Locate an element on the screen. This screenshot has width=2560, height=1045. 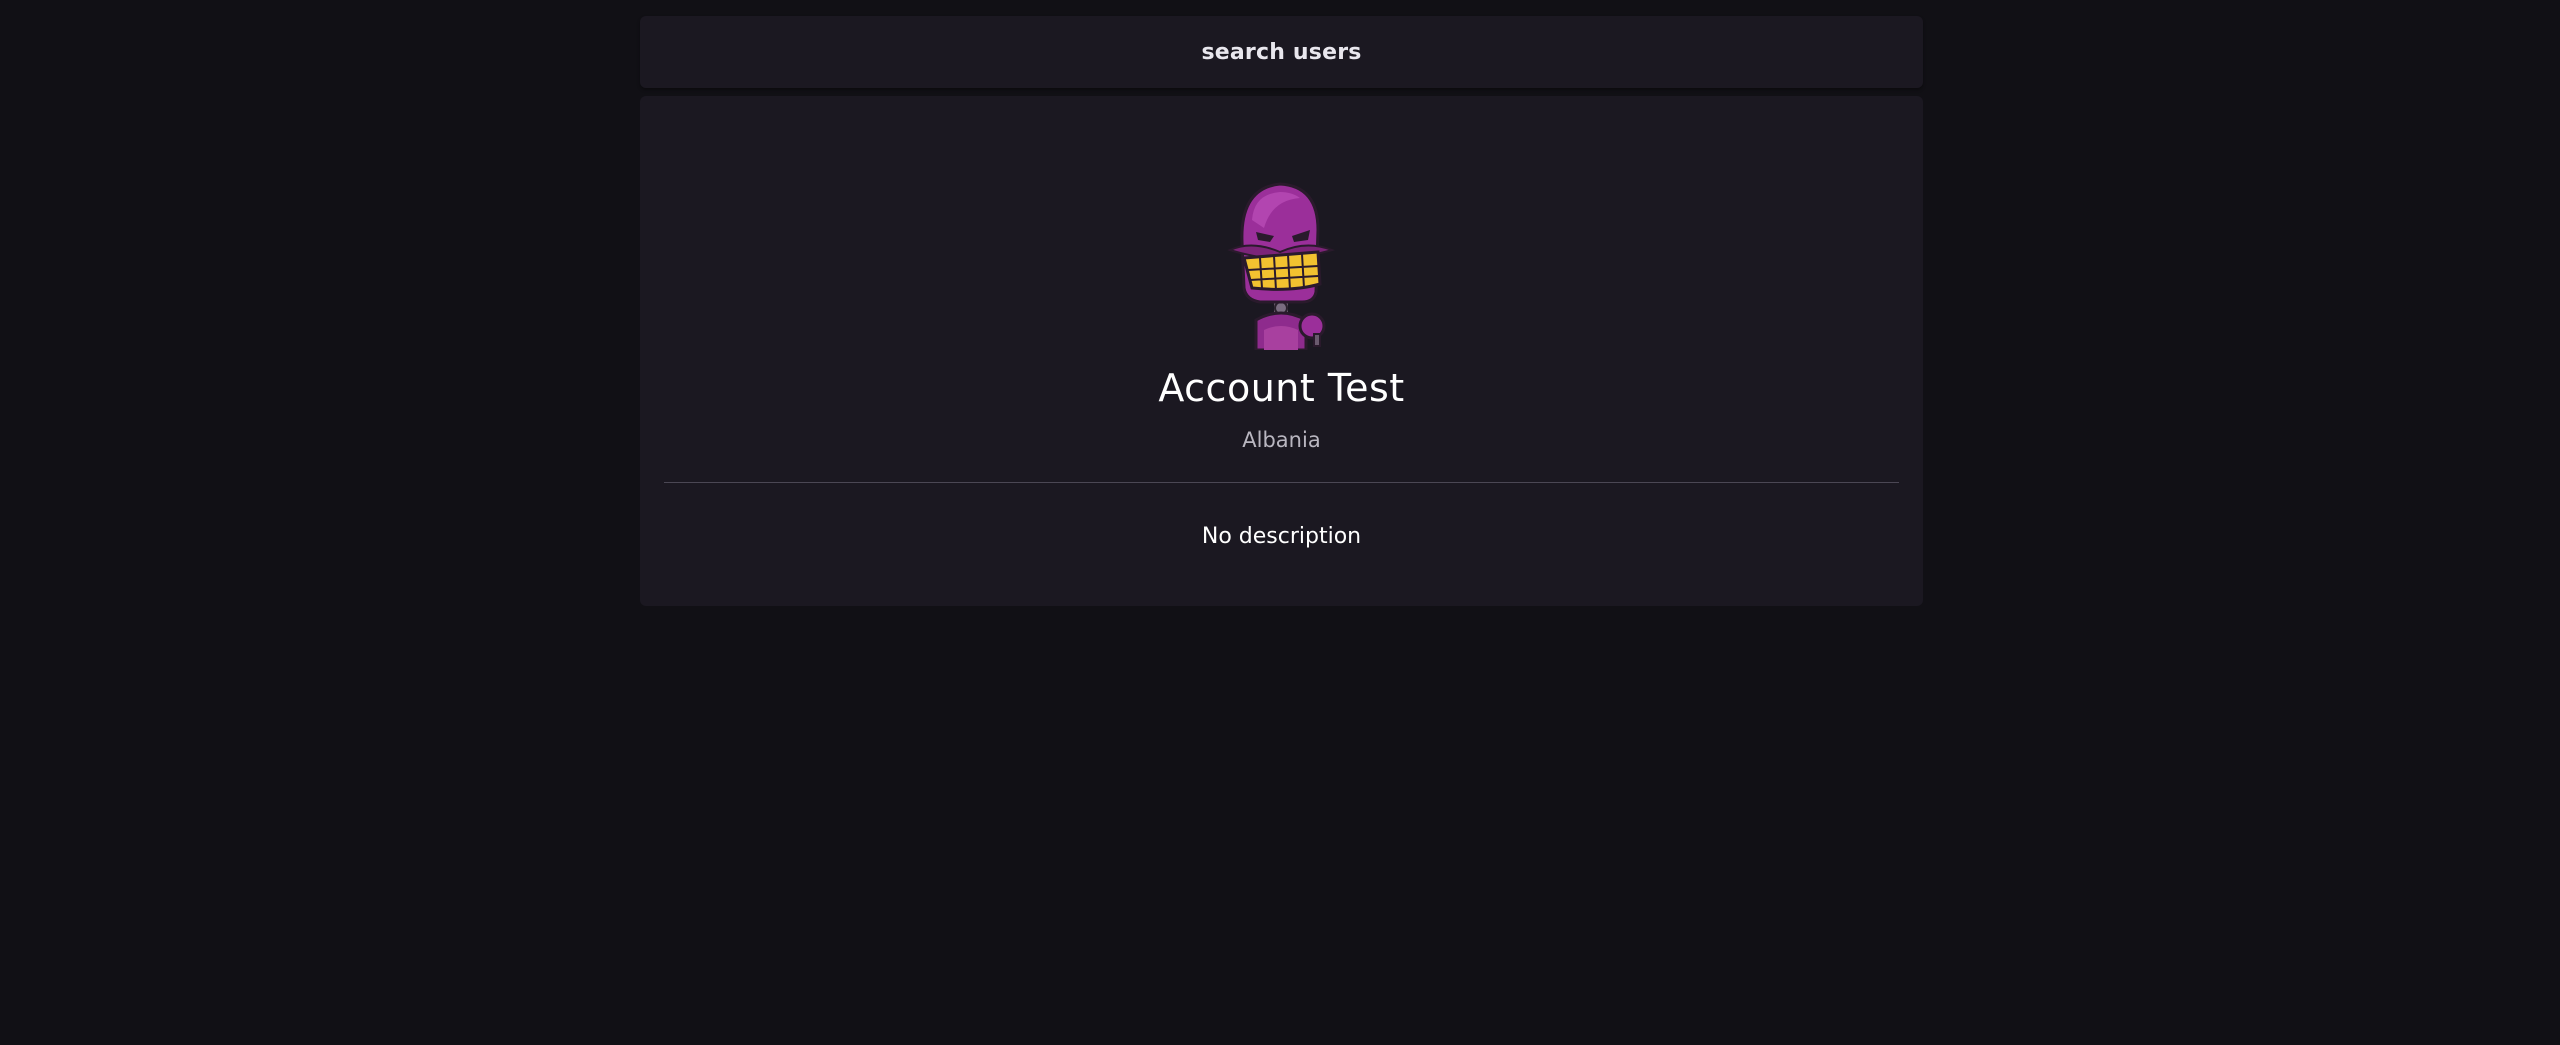
robot-avatar-icon is located at coordinates (1281, 266).